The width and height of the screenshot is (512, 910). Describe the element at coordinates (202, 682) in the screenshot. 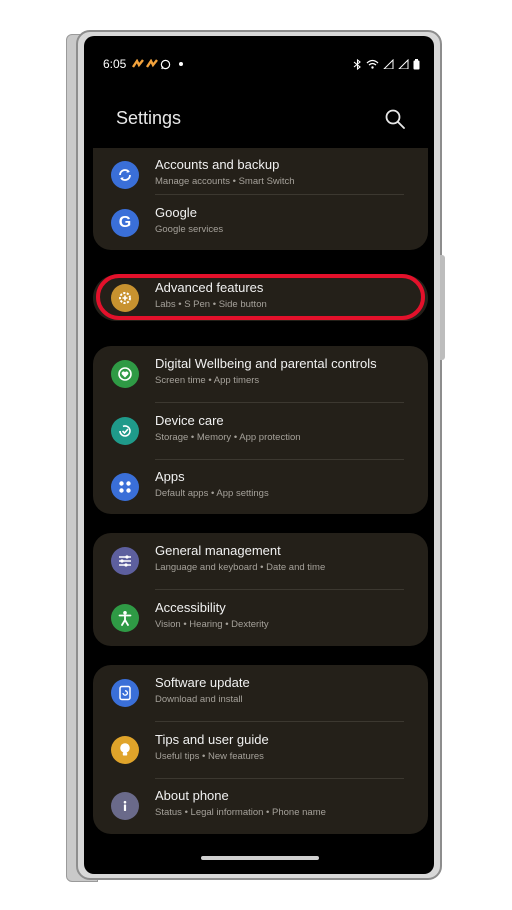

I see `item-label: Software update` at that location.